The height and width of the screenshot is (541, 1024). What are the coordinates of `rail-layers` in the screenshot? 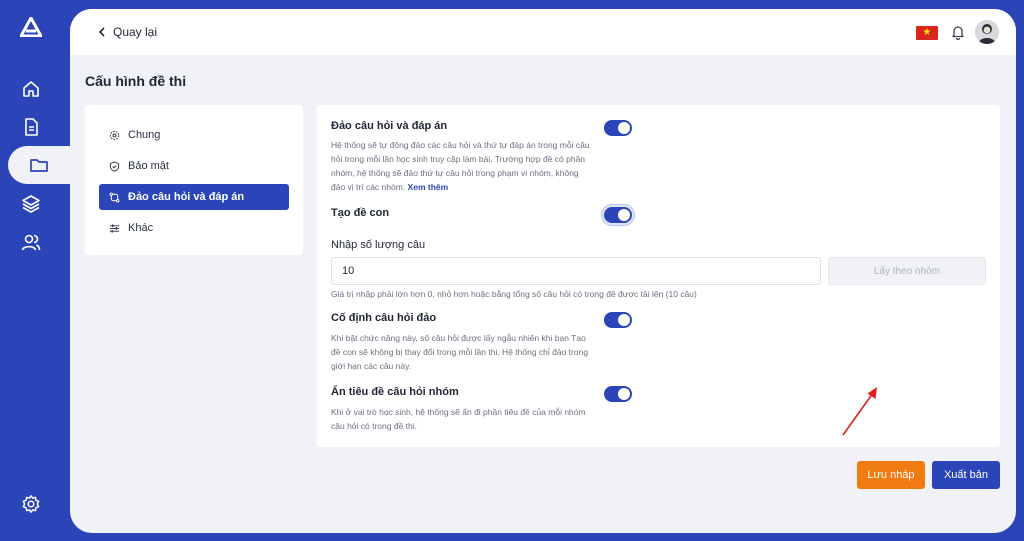 It's located at (31, 204).